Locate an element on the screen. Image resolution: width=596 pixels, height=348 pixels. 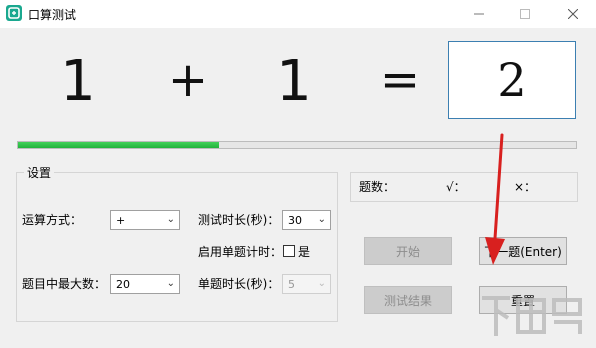
operand-2: 1 is located at coordinates (294, 81).